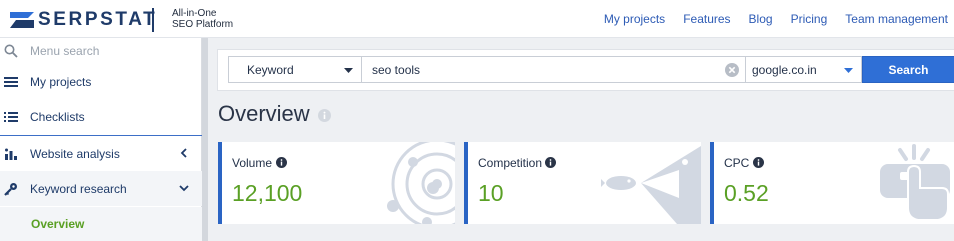 This screenshot has width=954, height=241. I want to click on database-value: google.co.in, so click(784, 69).